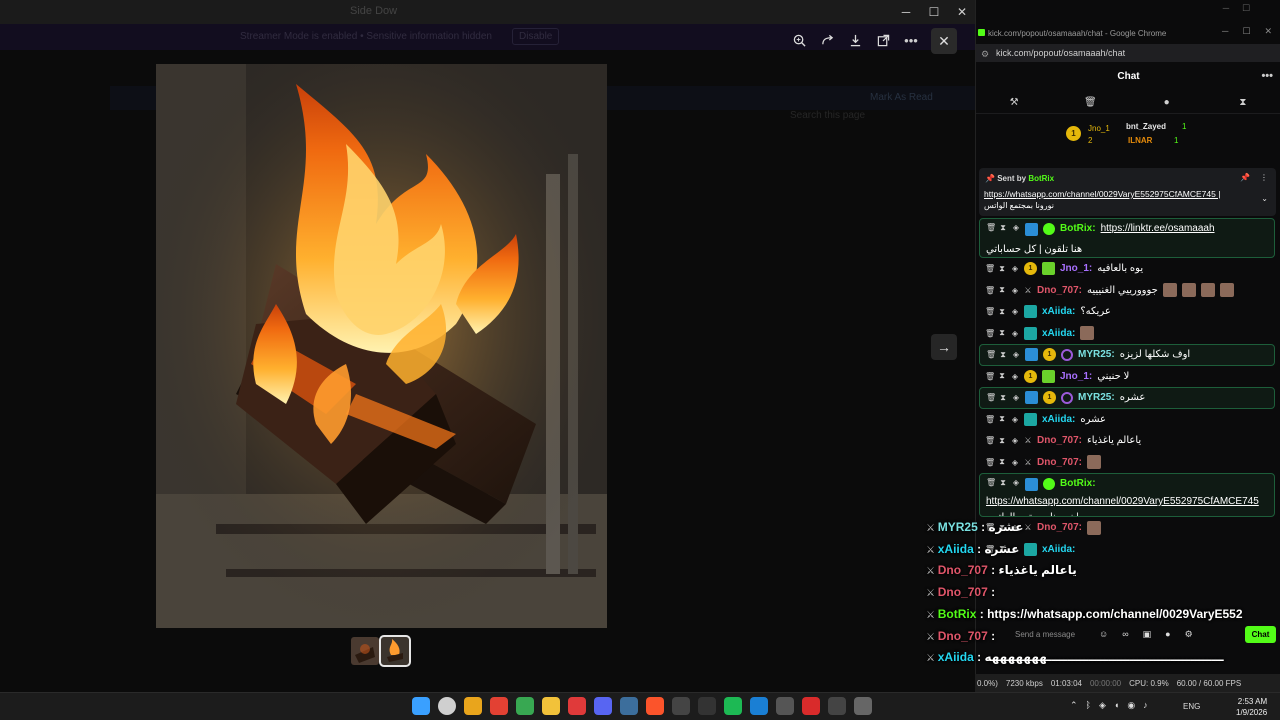 The height and width of the screenshot is (720, 1280). What do you see at coordinates (629, 706) in the screenshot?
I see `steam-icon` at bounding box center [629, 706].